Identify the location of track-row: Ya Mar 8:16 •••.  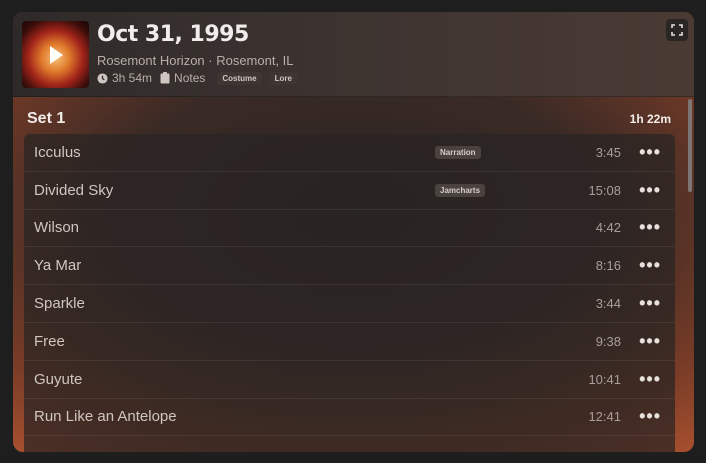
(349, 266).